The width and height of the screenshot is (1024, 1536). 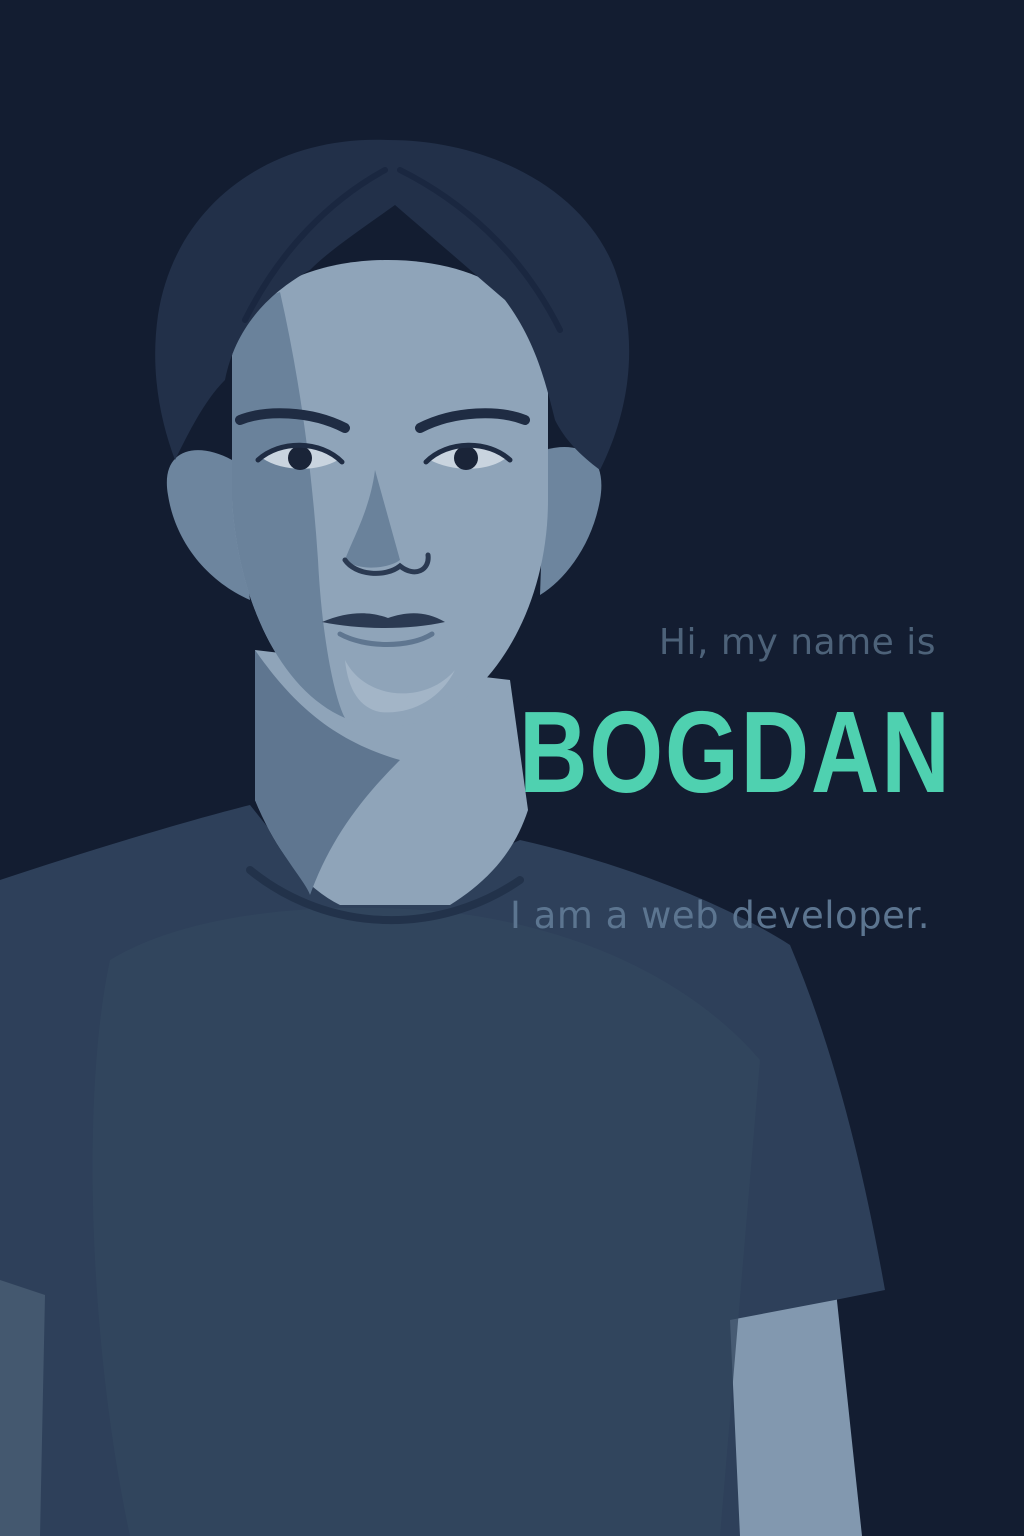 What do you see at coordinates (735, 752) in the screenshot?
I see `name-heading: BOGDAN` at bounding box center [735, 752].